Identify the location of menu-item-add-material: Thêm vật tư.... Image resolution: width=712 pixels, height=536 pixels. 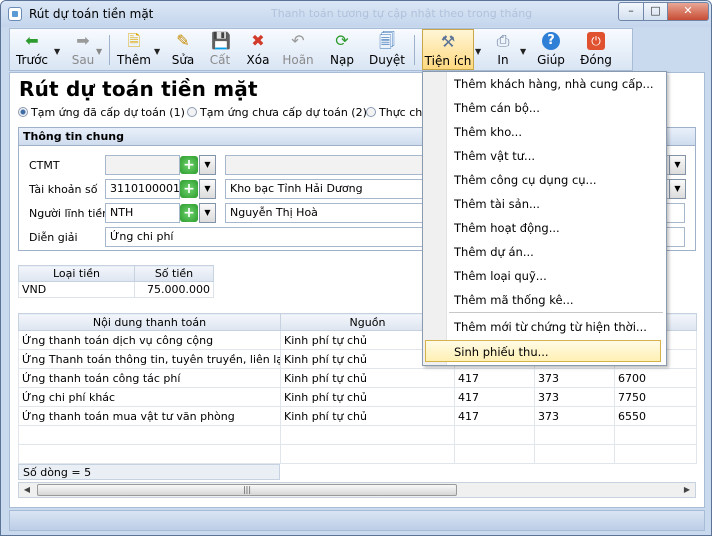
(494, 156).